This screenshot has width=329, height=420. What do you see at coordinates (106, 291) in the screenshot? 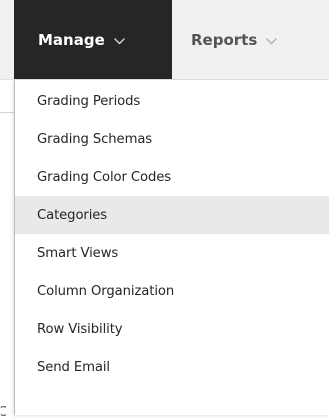
I see `menu-item-label: Column Organization` at bounding box center [106, 291].